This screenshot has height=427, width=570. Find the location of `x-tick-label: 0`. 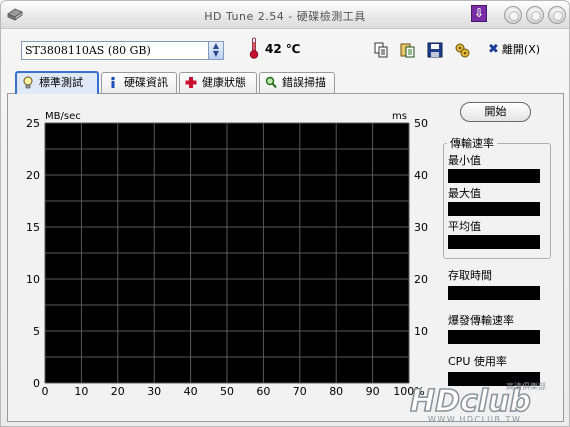

x-tick-label: 0 is located at coordinates (45, 391).